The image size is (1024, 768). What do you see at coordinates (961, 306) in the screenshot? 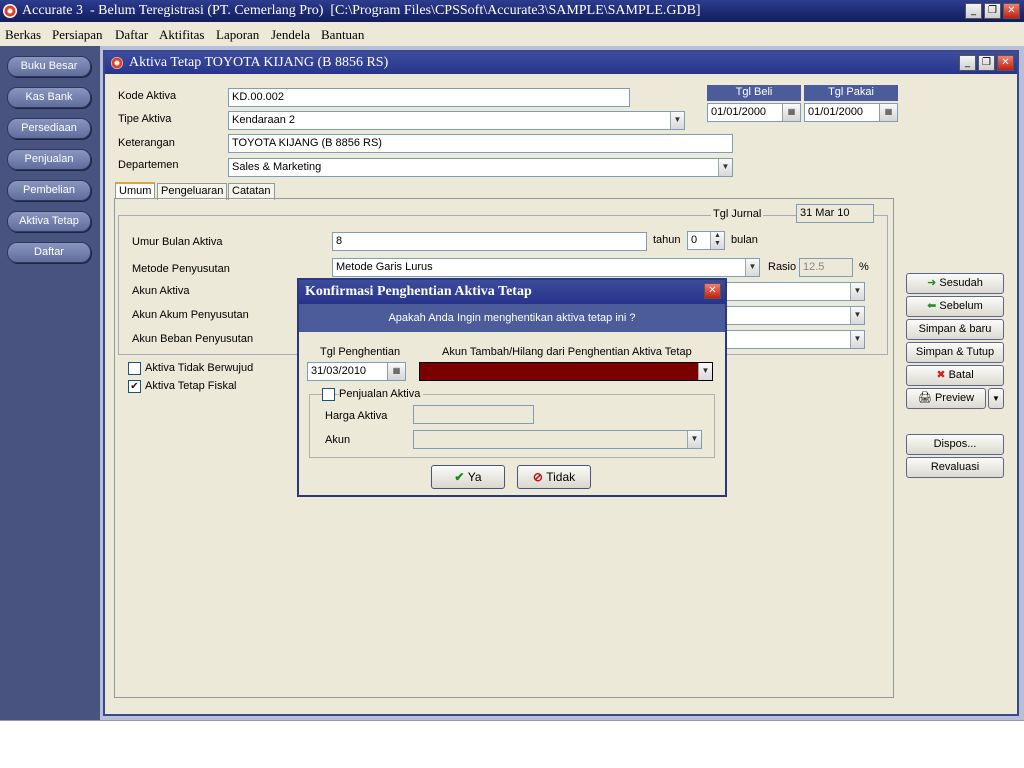
I see `sebelum-label: Sebelum` at bounding box center [961, 306].